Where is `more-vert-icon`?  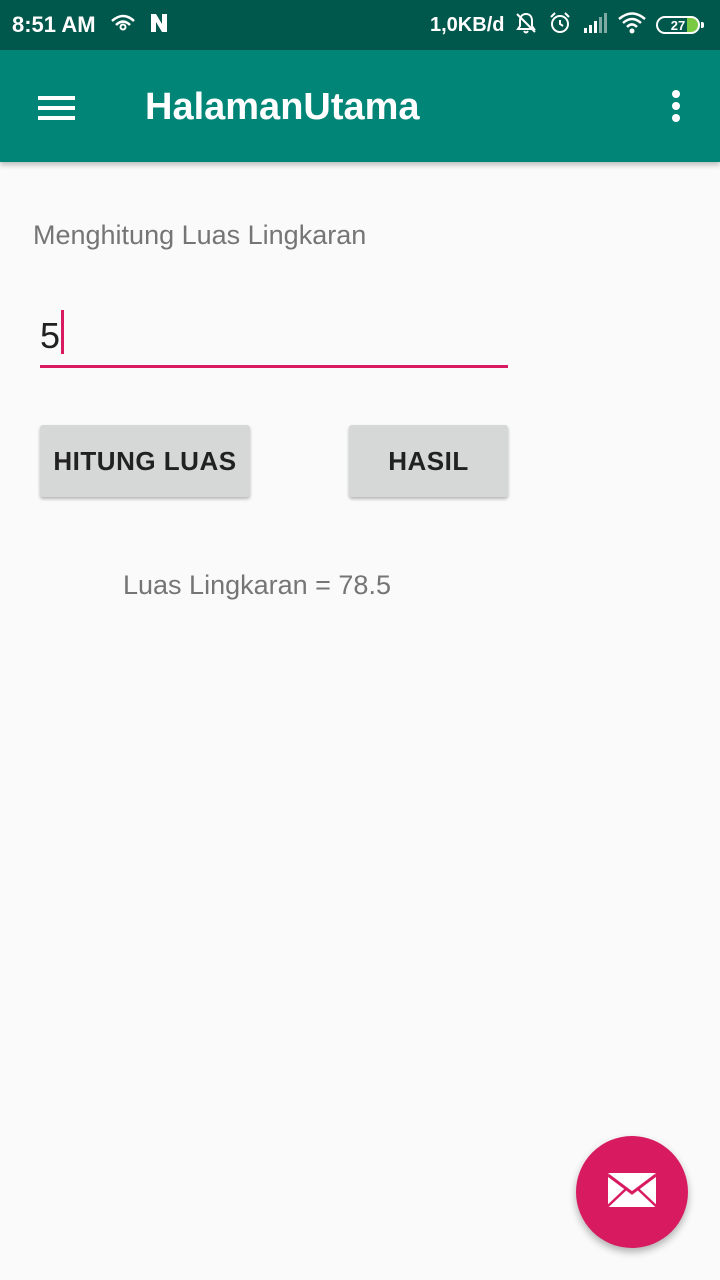
more-vert-icon is located at coordinates (676, 106).